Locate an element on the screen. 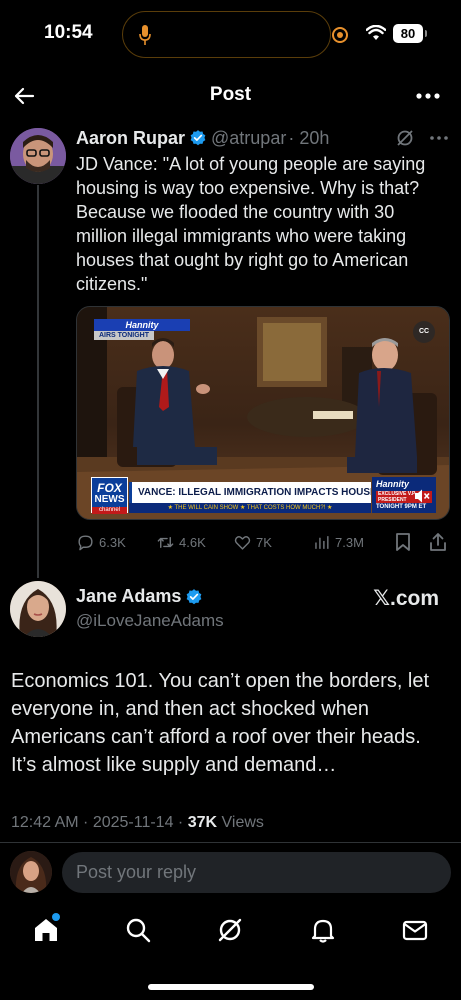 The width and height of the screenshot is (461, 1000). author-handle: @iLoveJaneAdams is located at coordinates (150, 621).